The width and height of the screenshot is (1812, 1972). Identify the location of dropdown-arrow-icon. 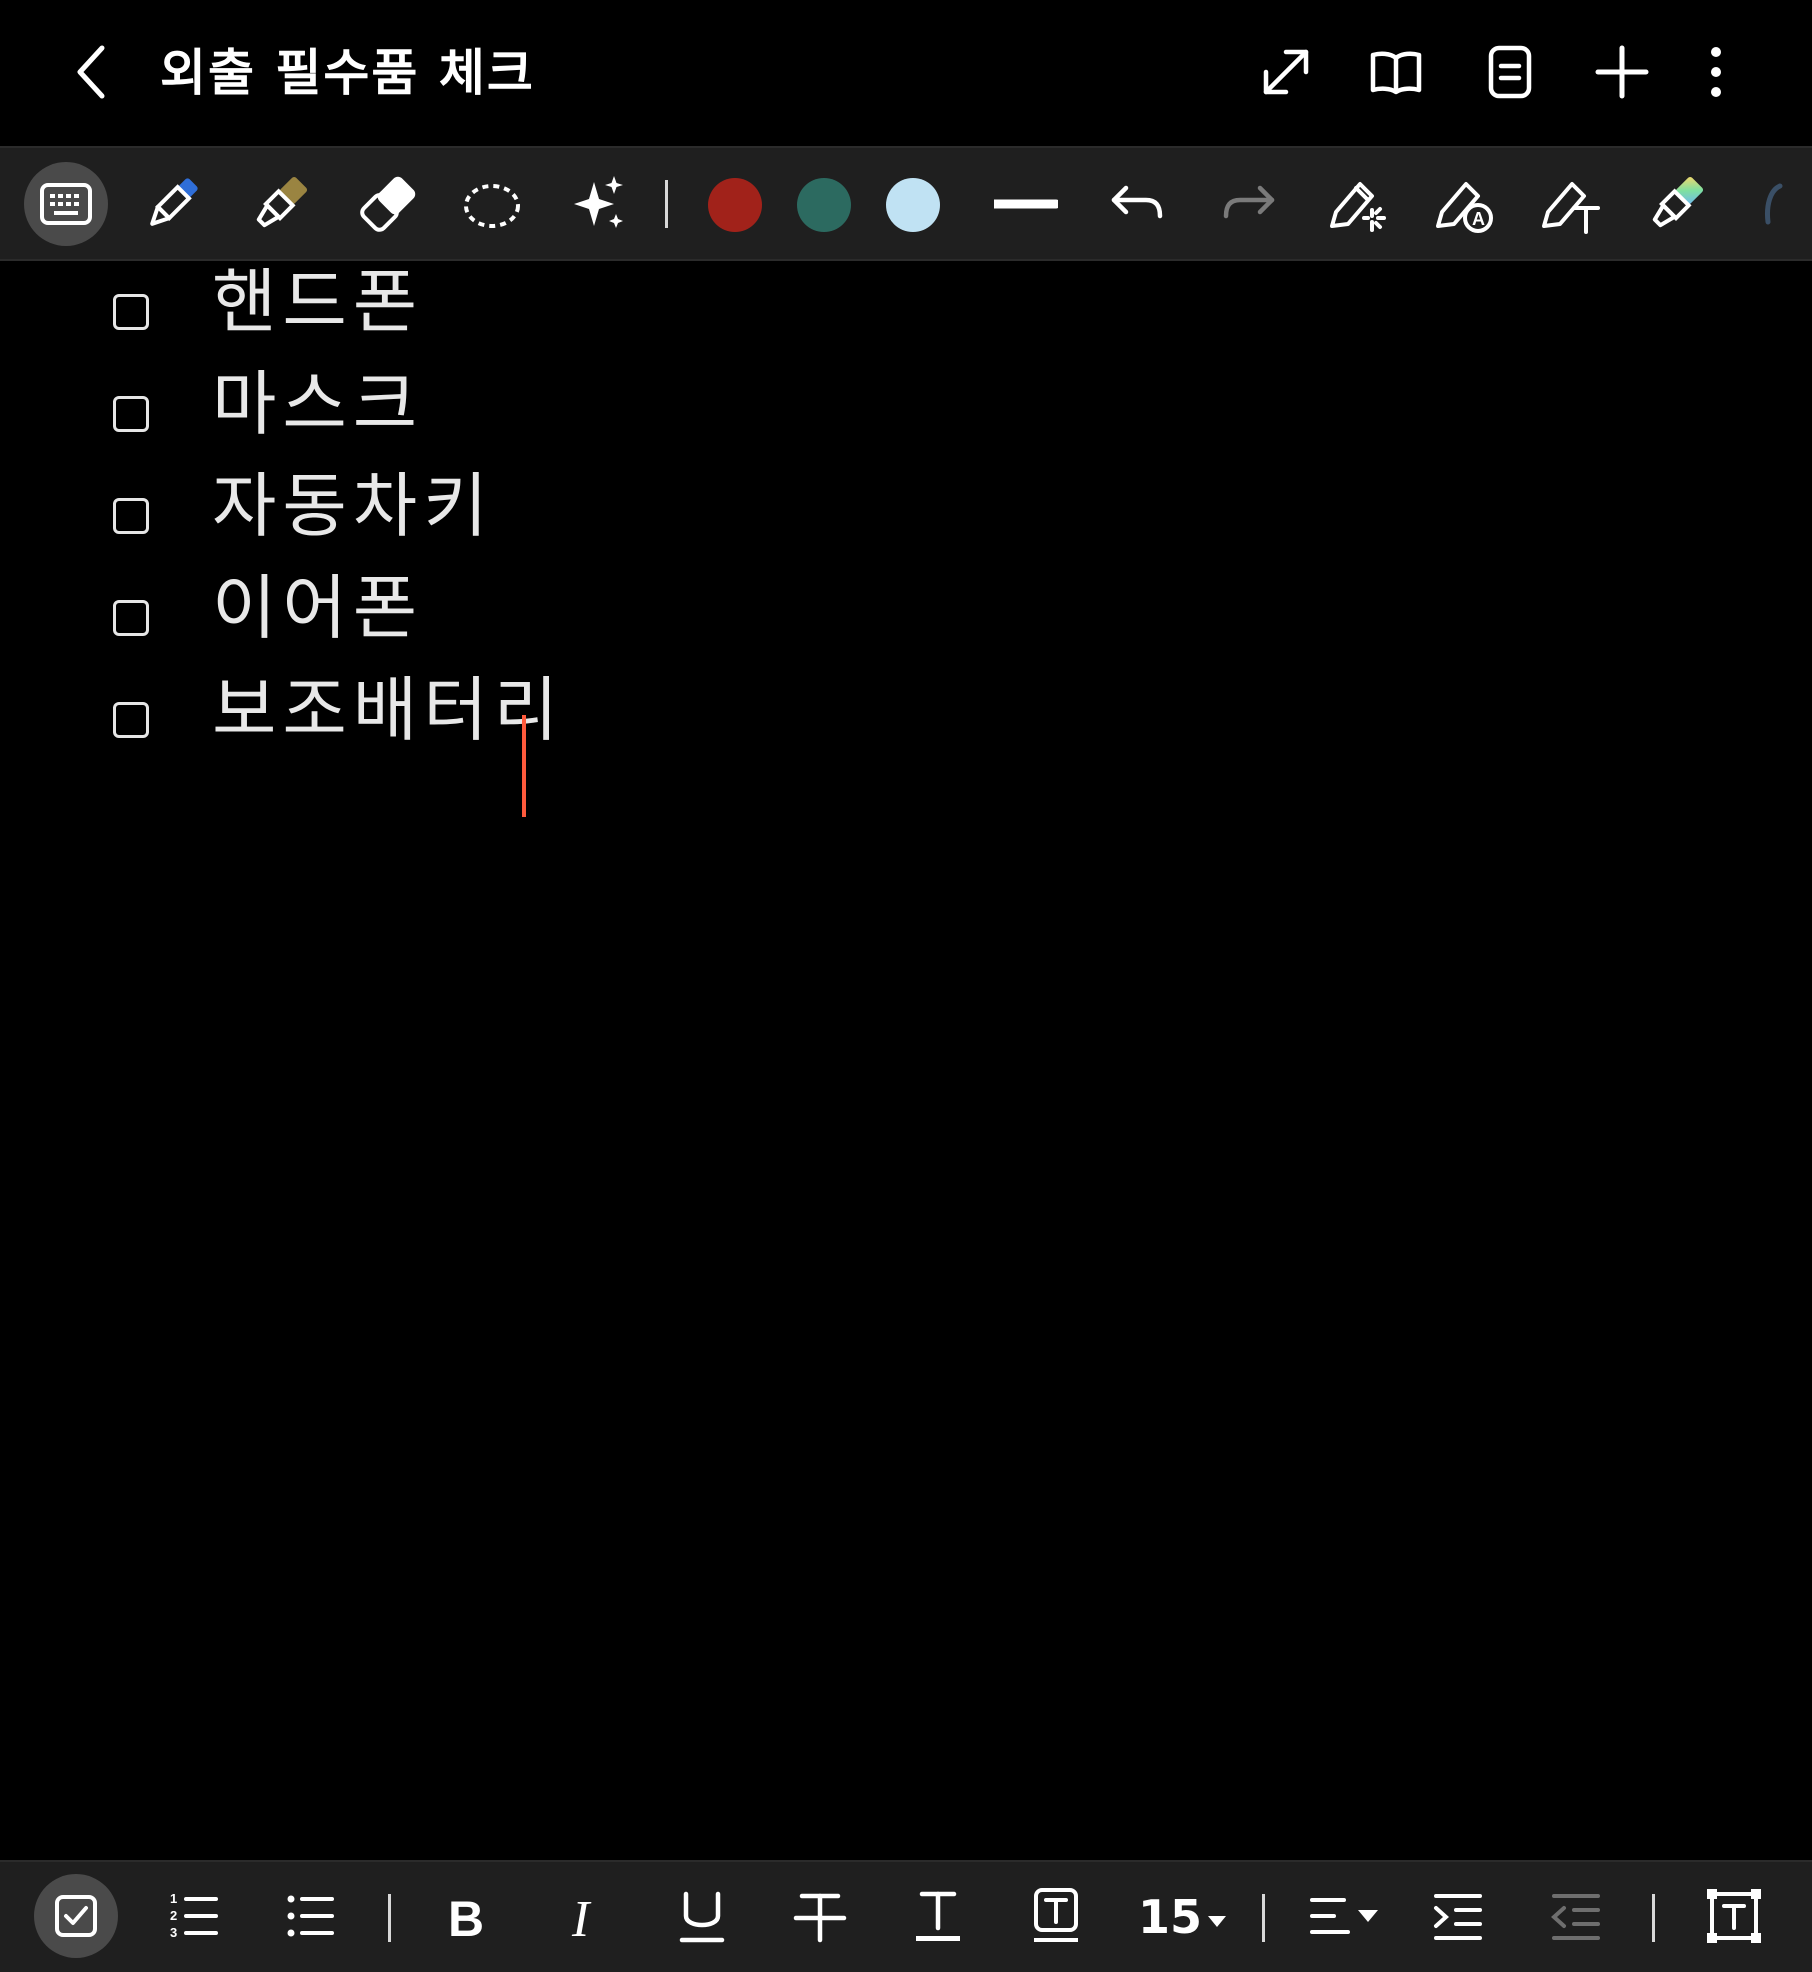
(1217, 1921).